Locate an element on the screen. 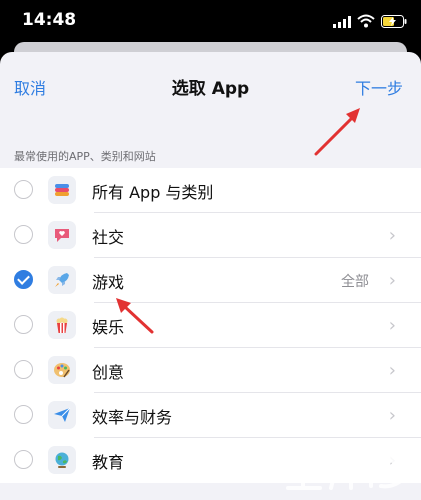 The height and width of the screenshot is (500, 421). item-label: 社交 is located at coordinates (108, 237).